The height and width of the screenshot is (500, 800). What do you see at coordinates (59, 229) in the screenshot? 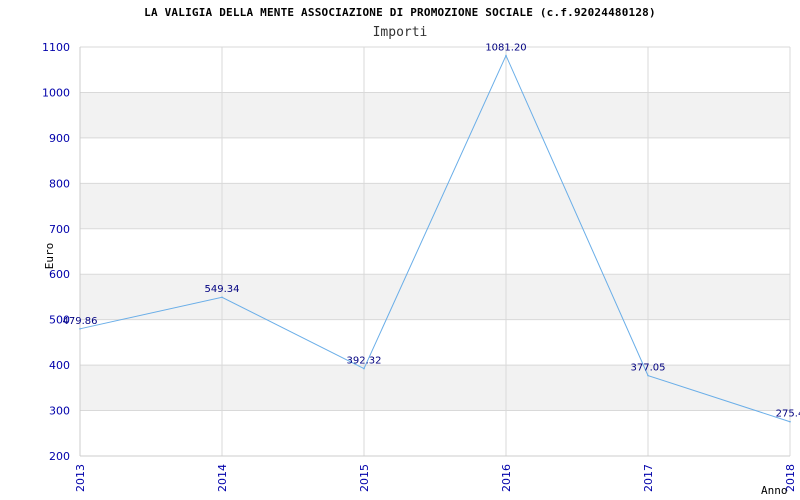
I see `y-tick-label: 700` at bounding box center [59, 229].